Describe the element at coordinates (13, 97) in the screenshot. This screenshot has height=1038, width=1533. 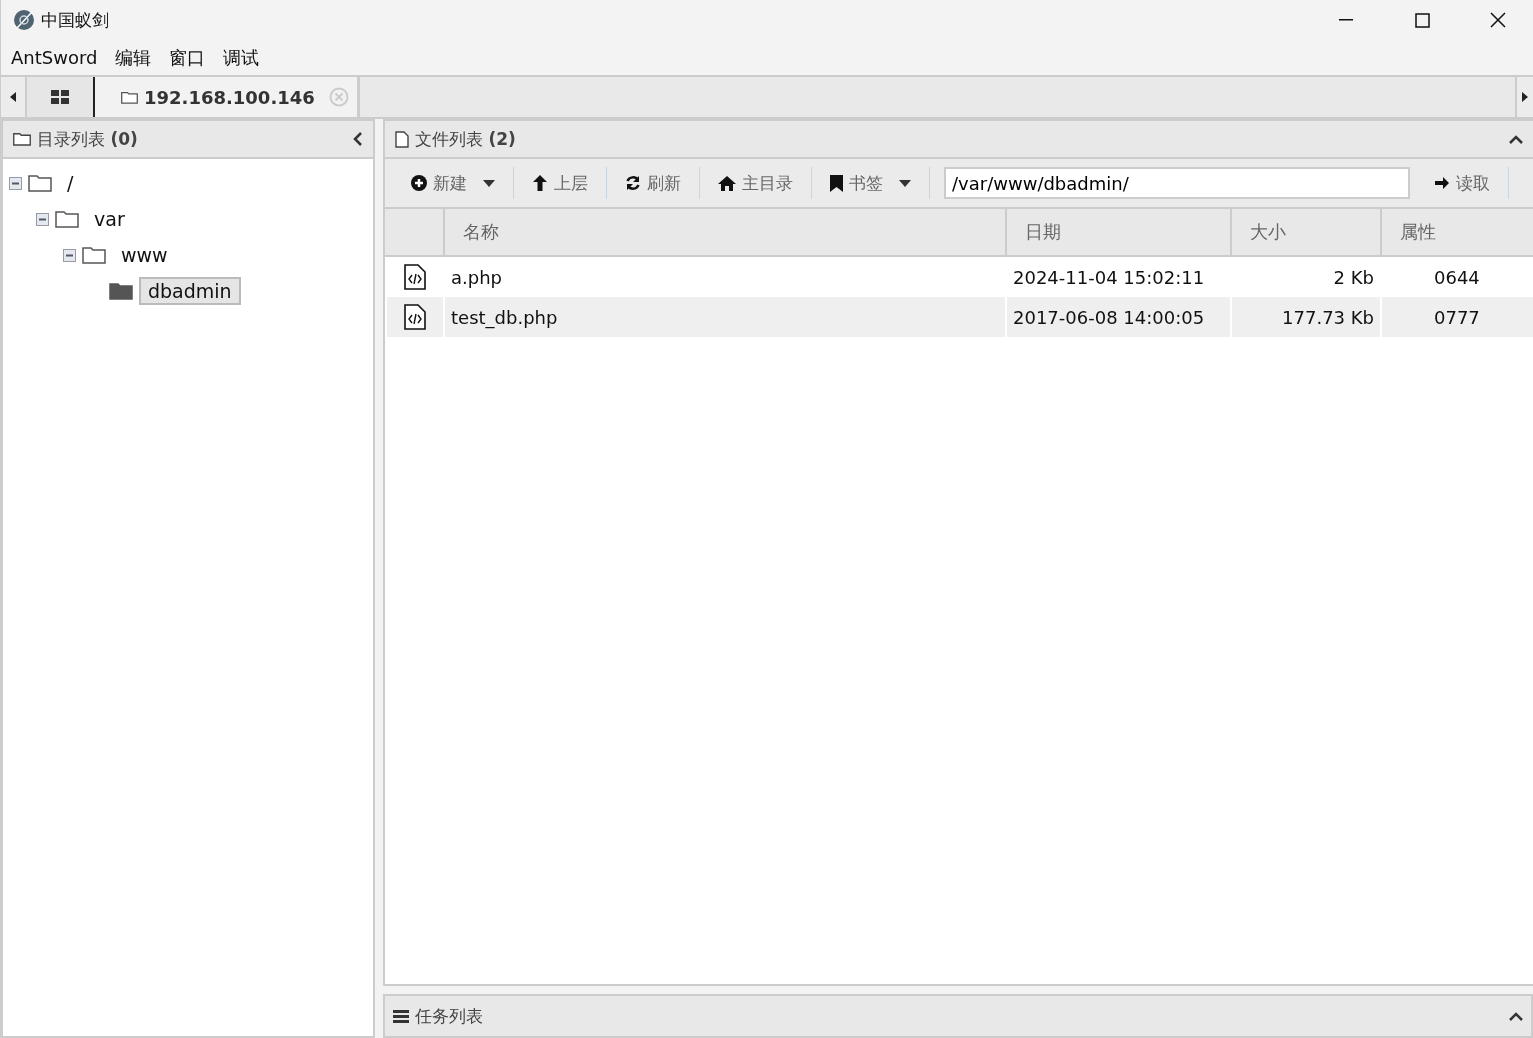
I see `left-triangle-icon` at that location.